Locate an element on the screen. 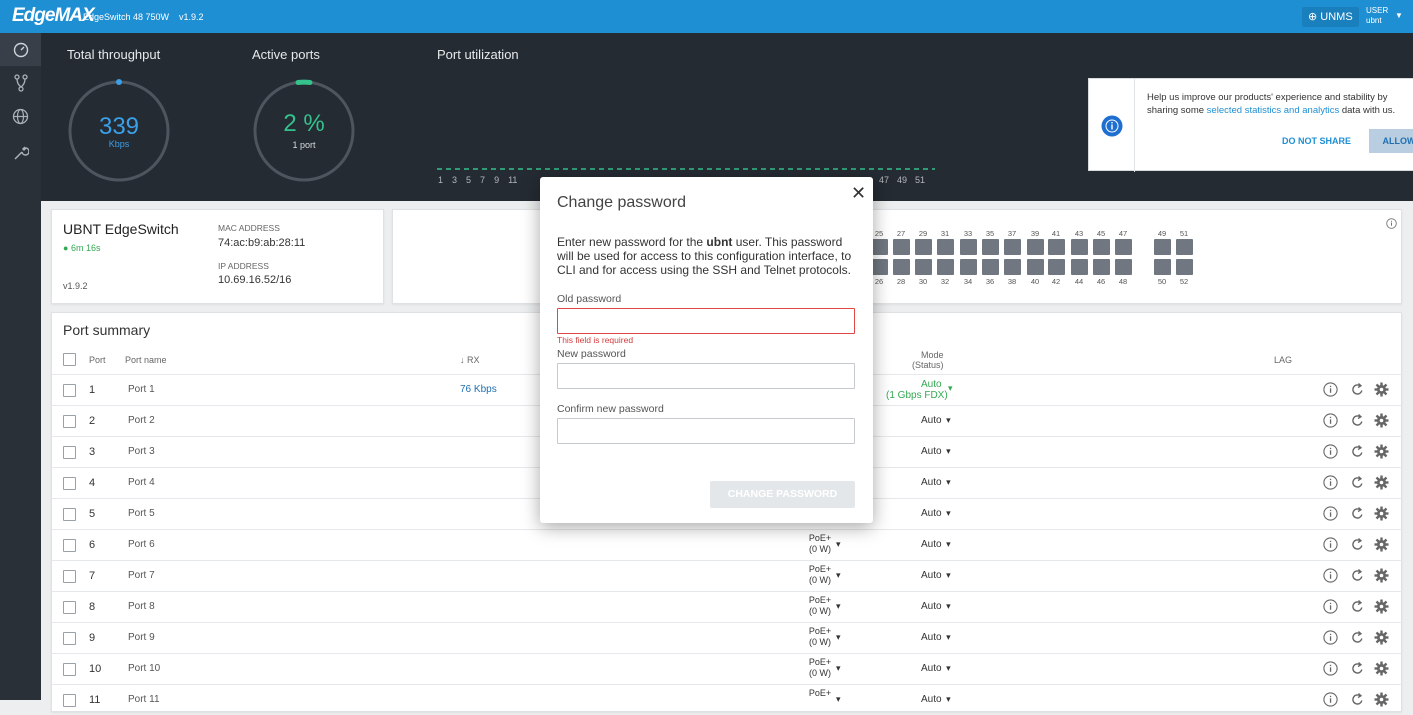 This screenshot has width=1413, height=715. new-password-label: New password is located at coordinates (591, 354).